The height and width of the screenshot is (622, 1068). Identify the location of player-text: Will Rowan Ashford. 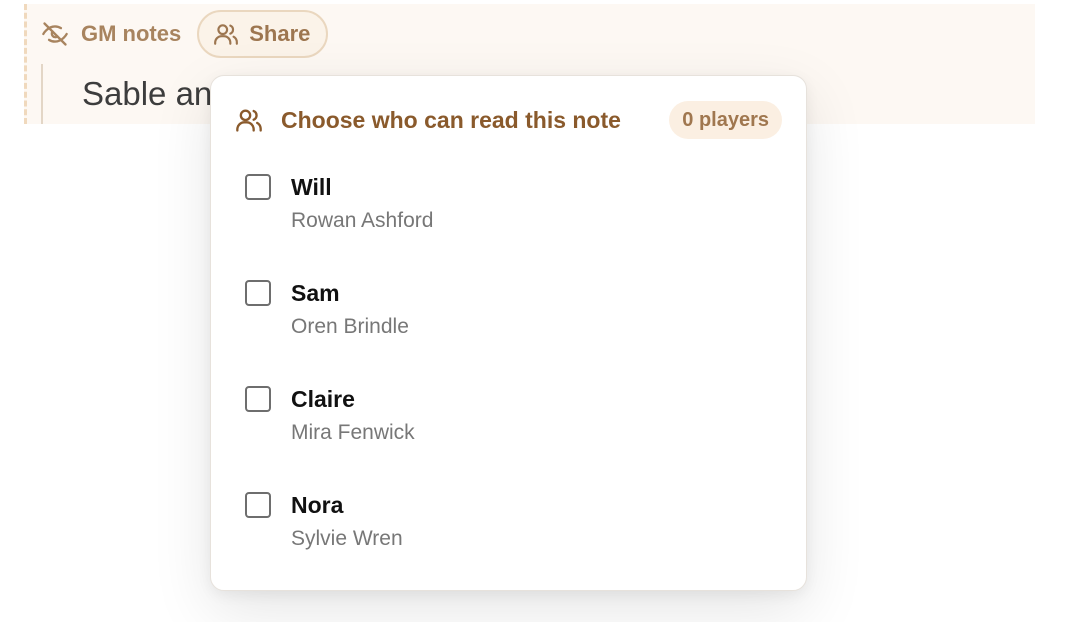
(362, 204).